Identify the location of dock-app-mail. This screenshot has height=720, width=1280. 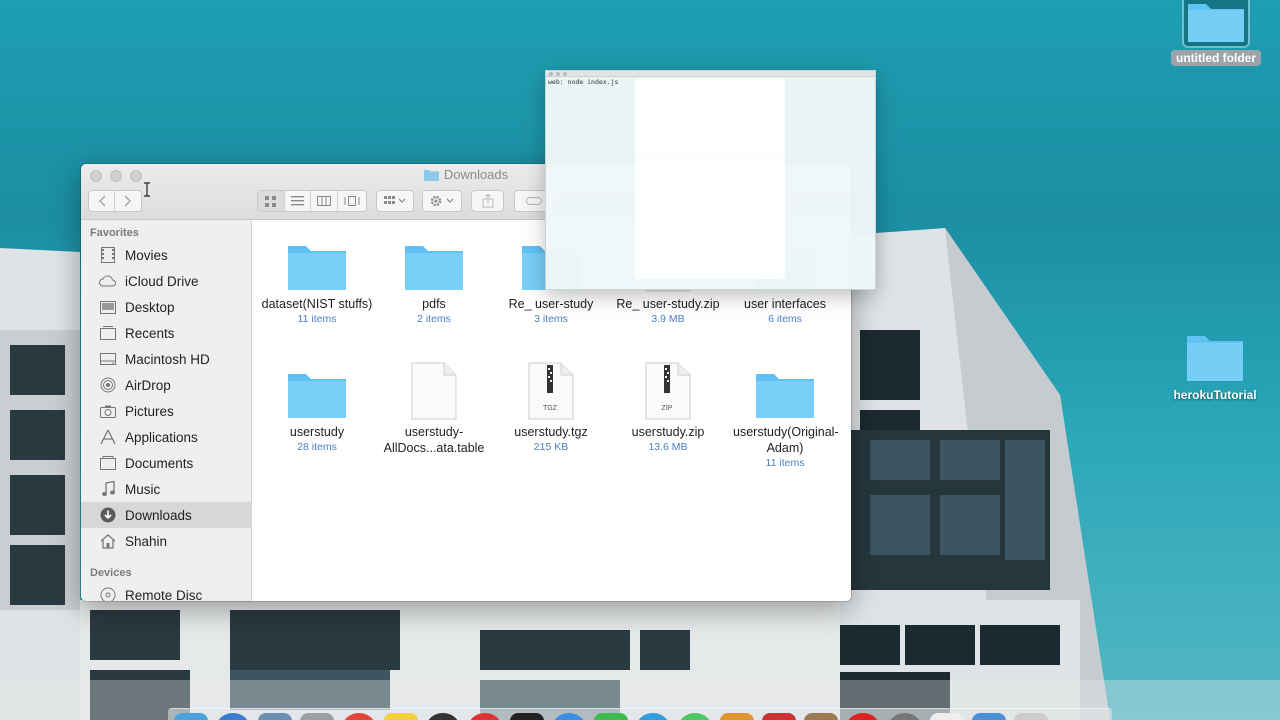
(275, 716).